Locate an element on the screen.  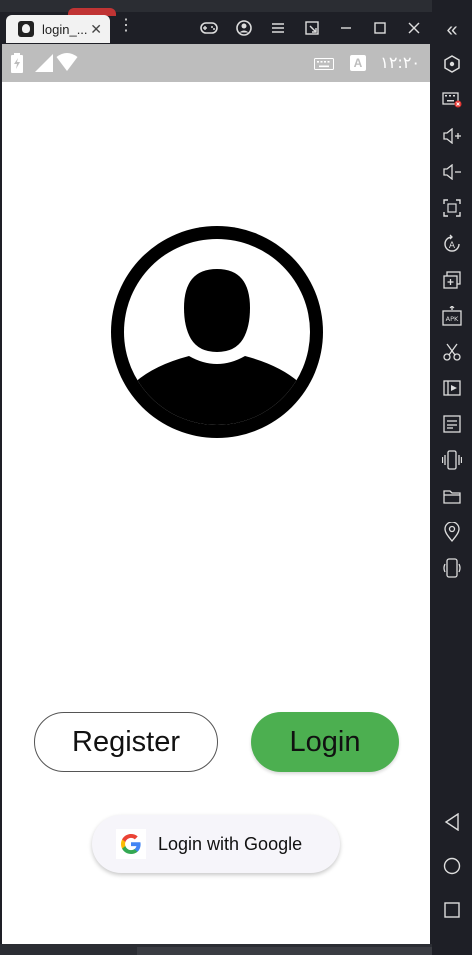
bottom-strip-segment is located at coordinates (287, 951).